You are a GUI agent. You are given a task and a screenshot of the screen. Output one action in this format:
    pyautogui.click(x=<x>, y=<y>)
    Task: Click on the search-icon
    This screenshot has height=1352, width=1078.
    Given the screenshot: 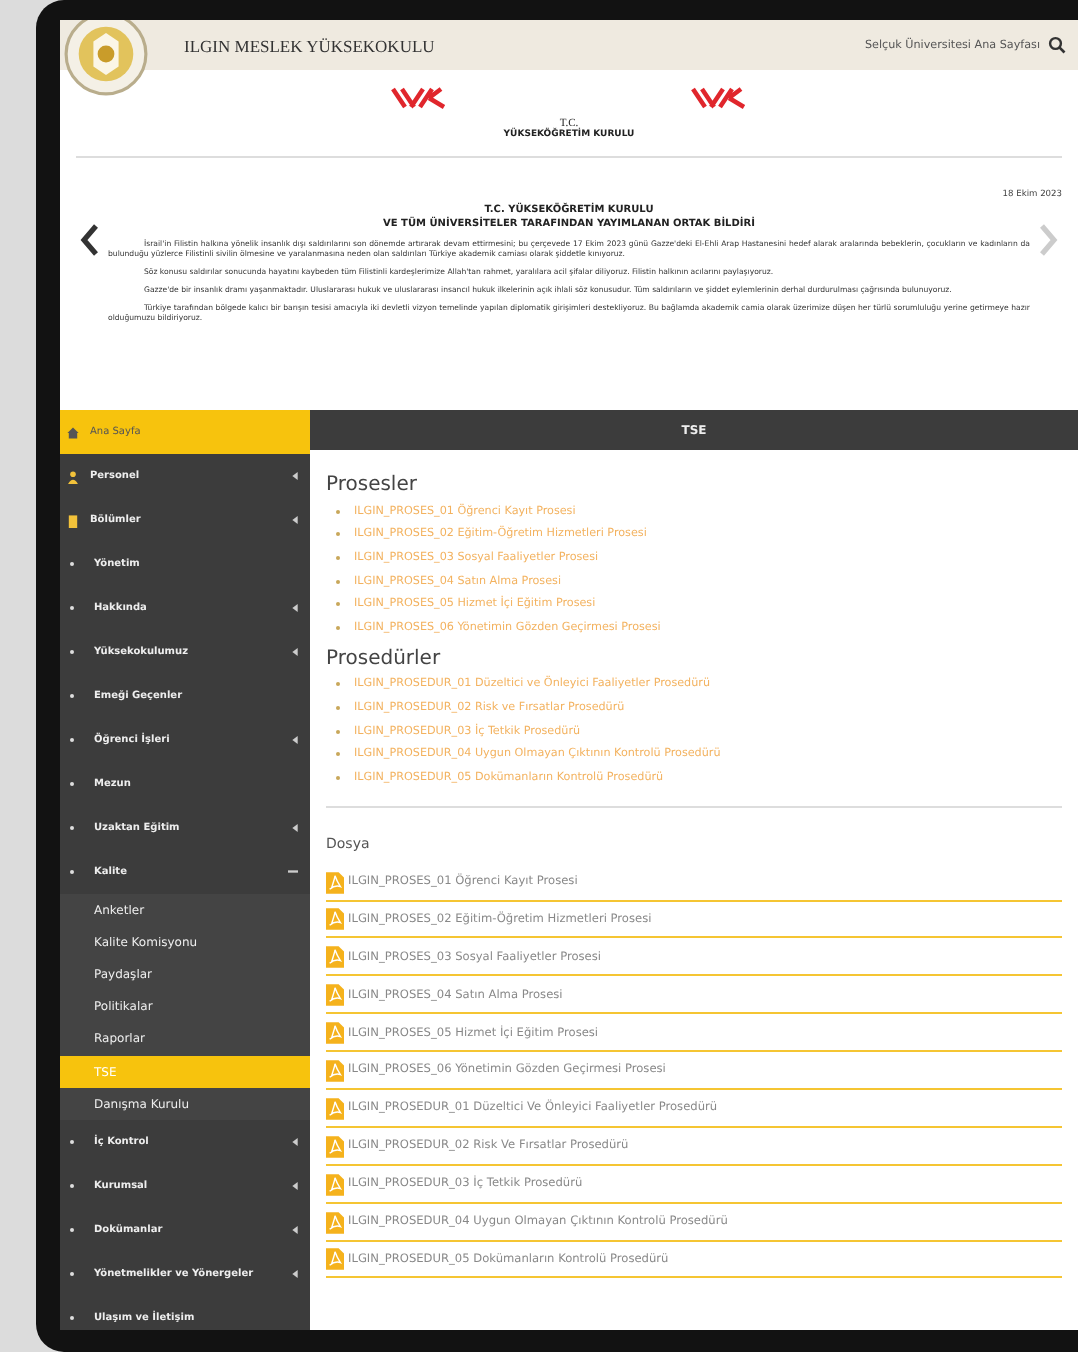 What is the action you would take?
    pyautogui.click(x=1057, y=45)
    